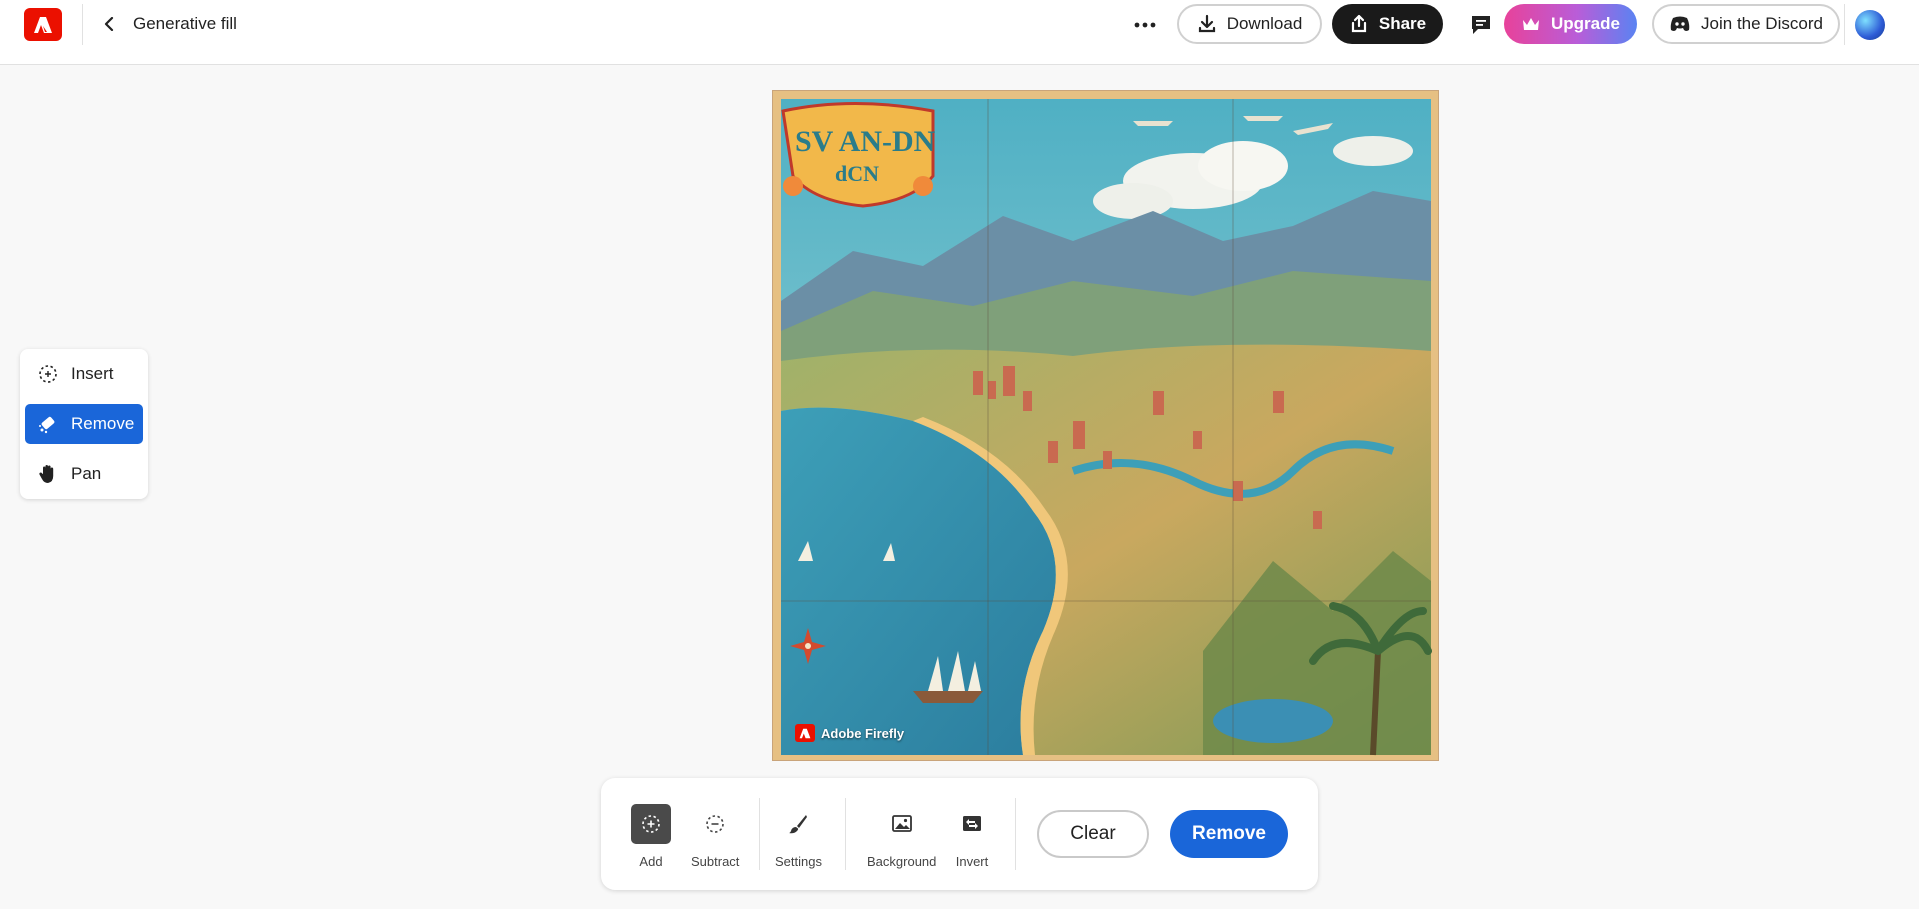 Image resolution: width=1919 pixels, height=909 pixels. I want to click on invert-selection-icon, so click(972, 823).